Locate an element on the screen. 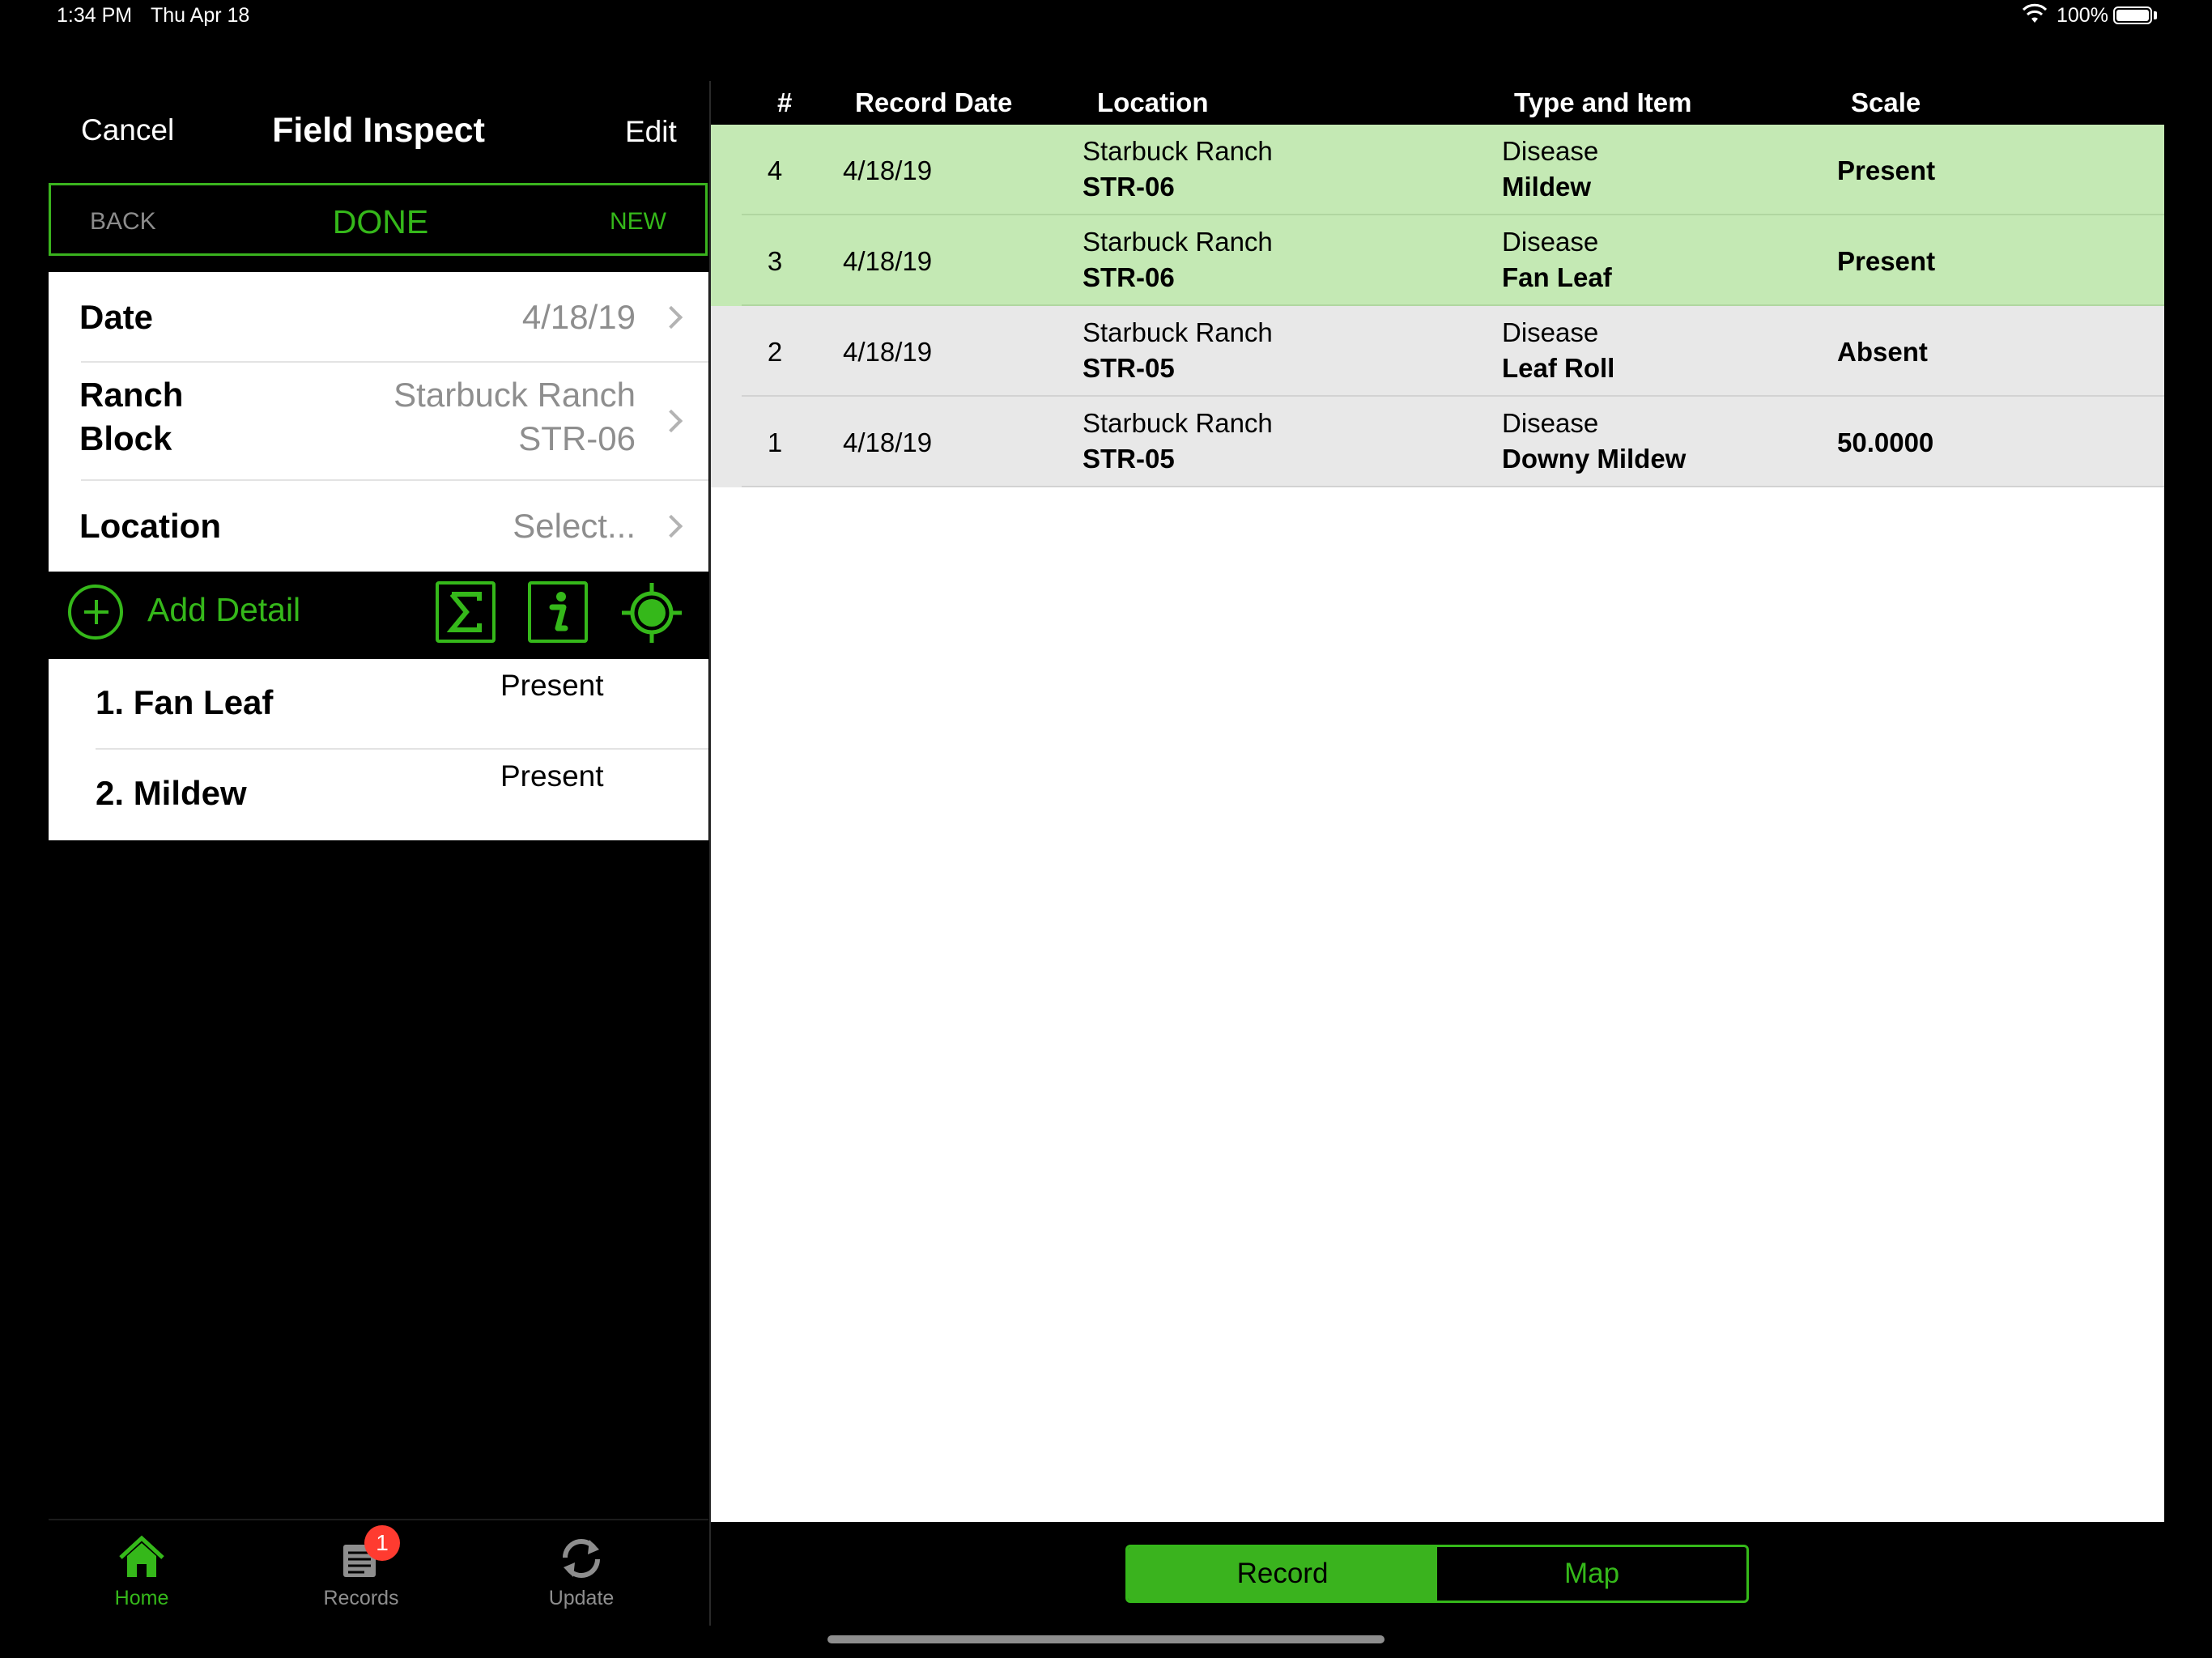 The image size is (2212, 1658). row-num: 1 is located at coordinates (775, 442).